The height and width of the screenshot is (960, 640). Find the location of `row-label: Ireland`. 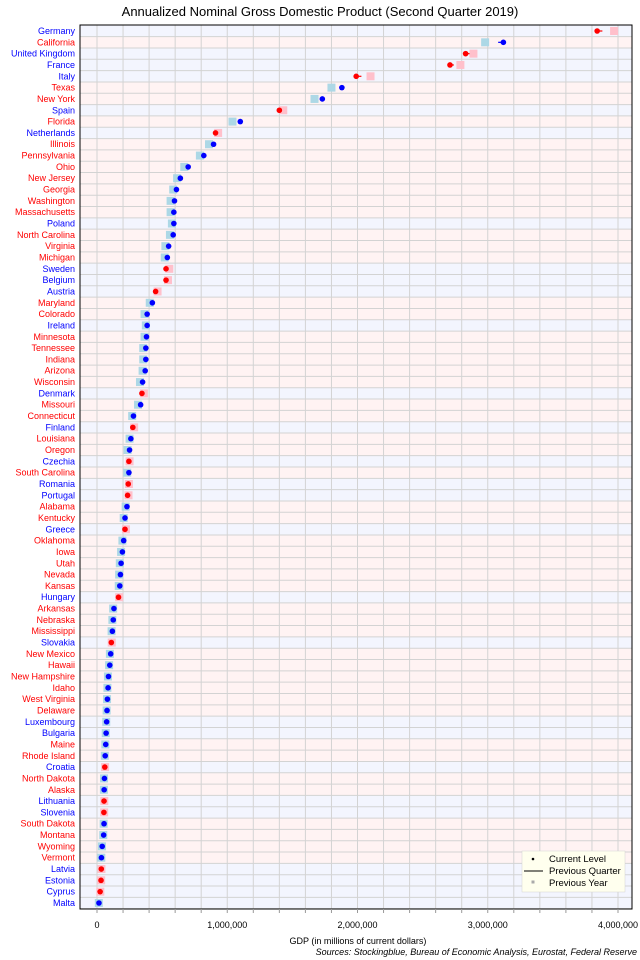

row-label: Ireland is located at coordinates (61, 325).